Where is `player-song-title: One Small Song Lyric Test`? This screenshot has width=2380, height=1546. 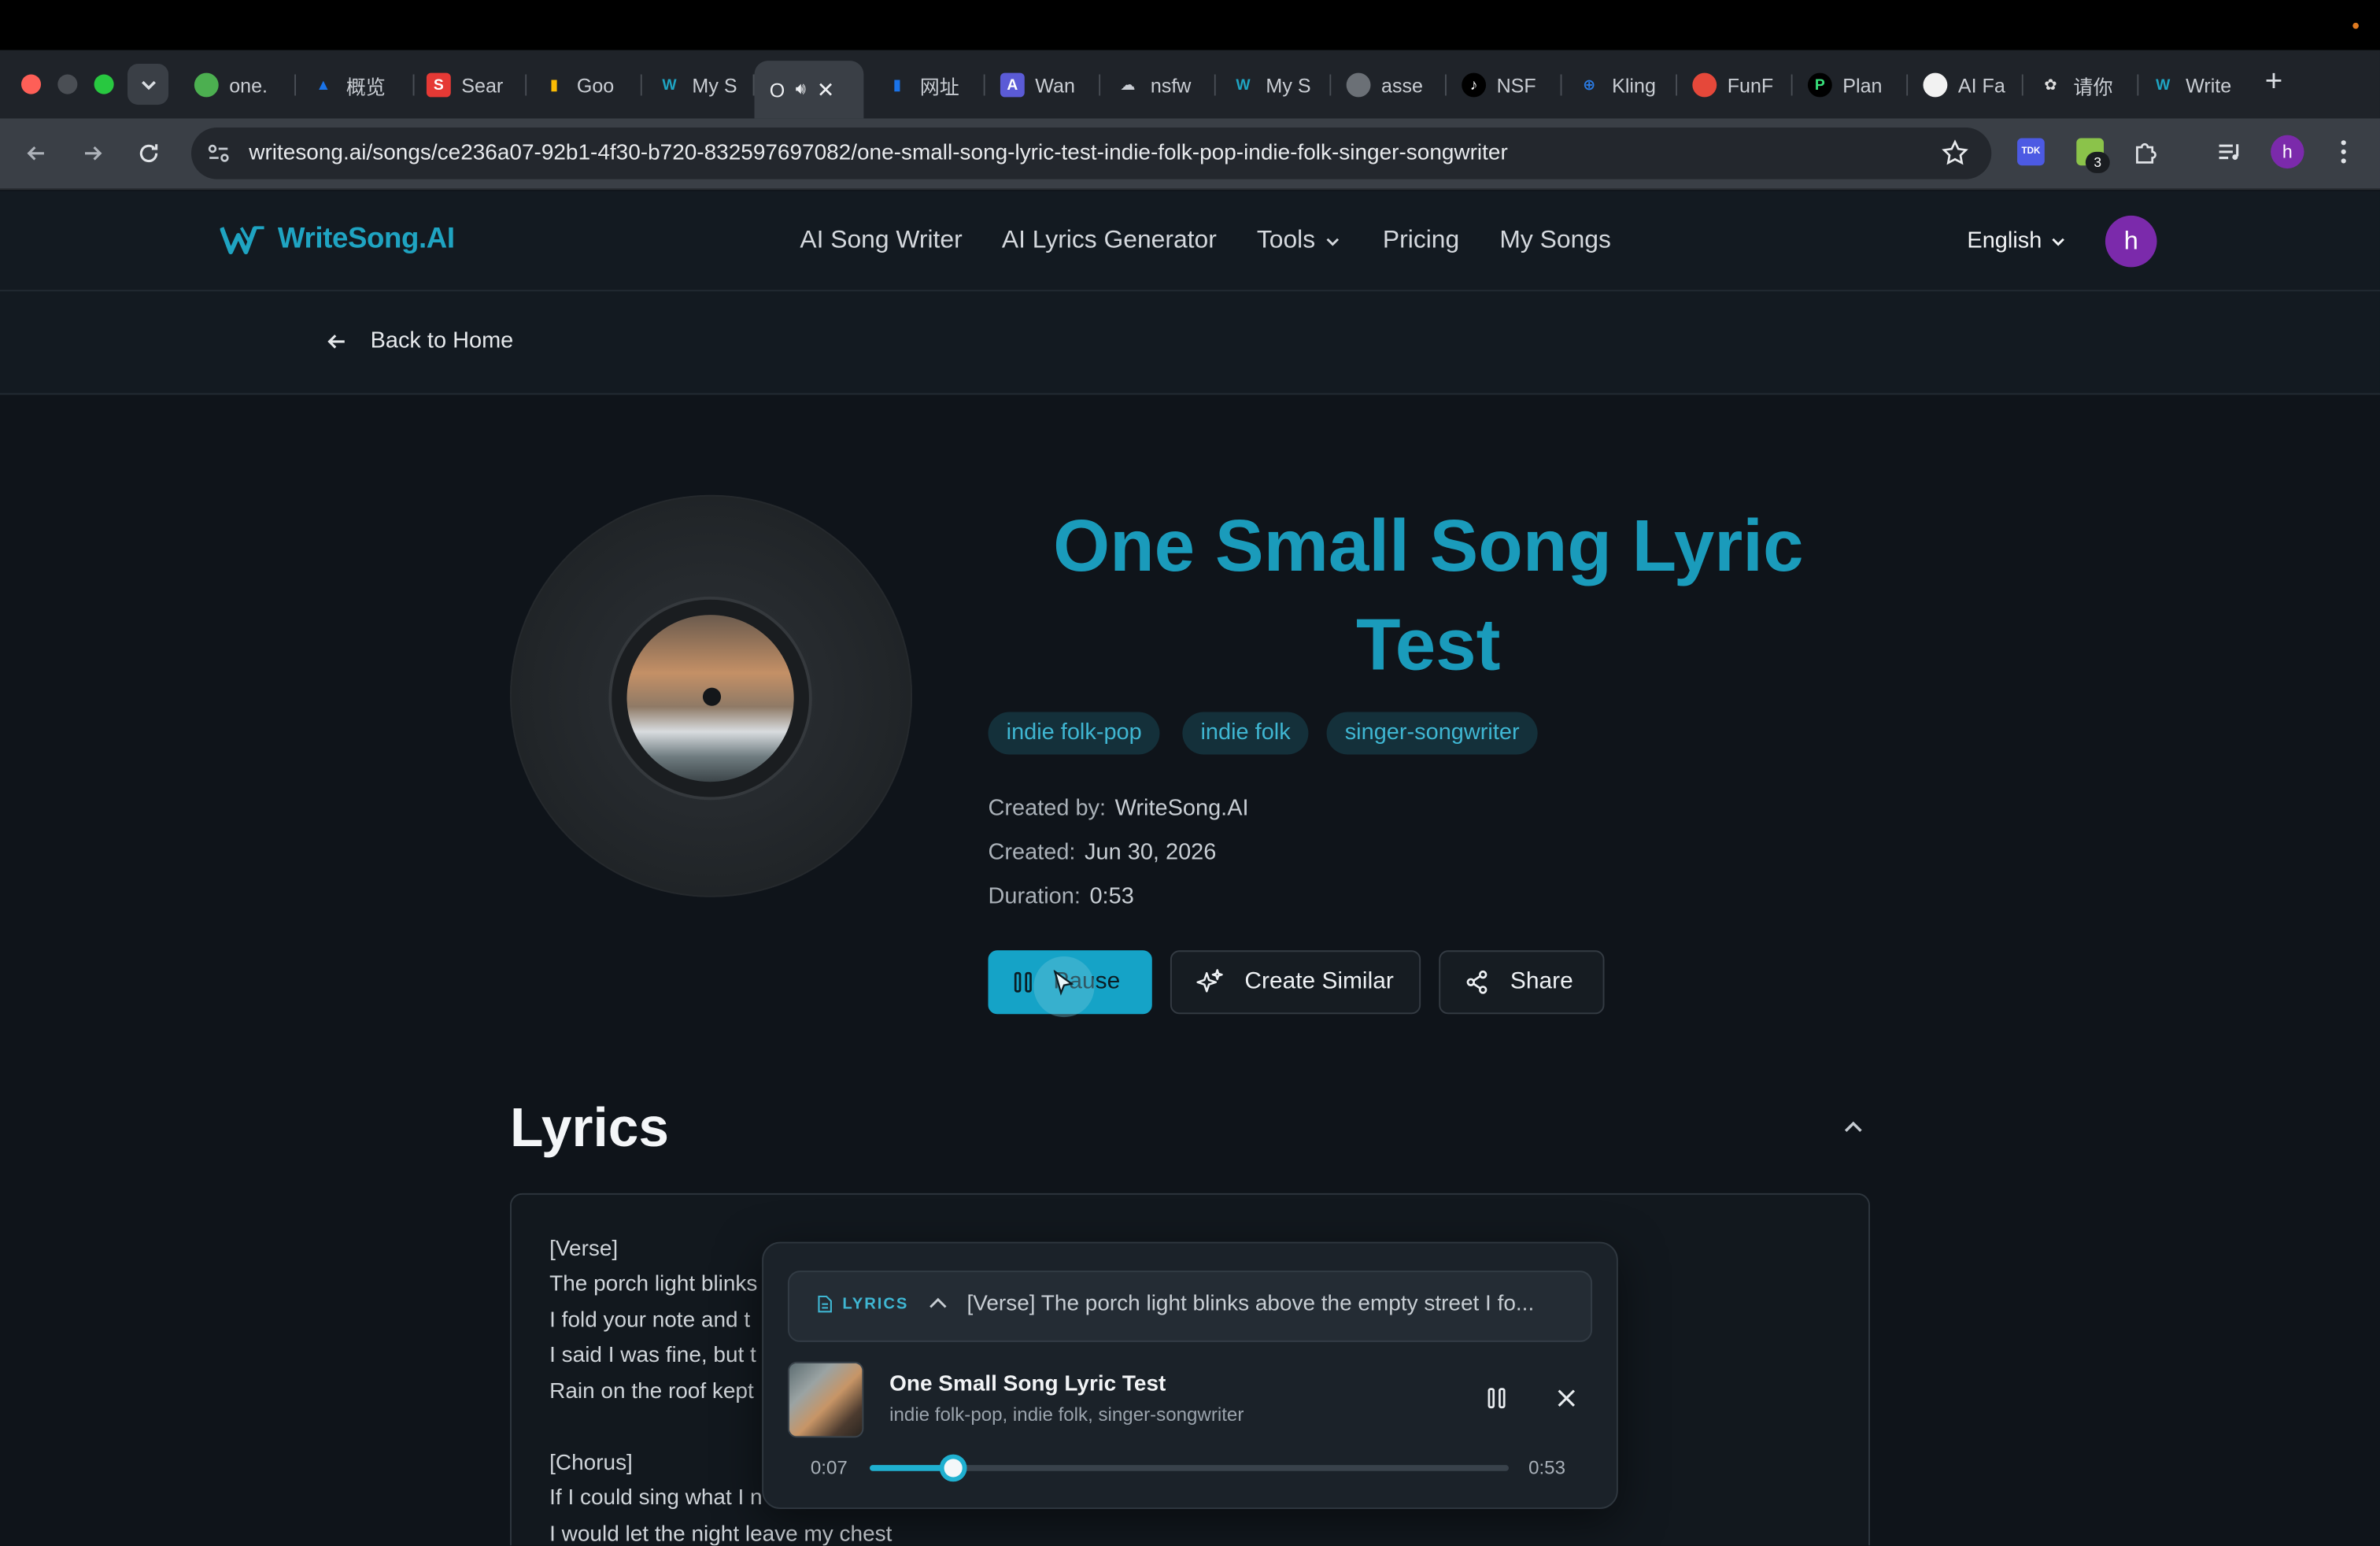 player-song-title: One Small Song Lyric Test is located at coordinates (1027, 1384).